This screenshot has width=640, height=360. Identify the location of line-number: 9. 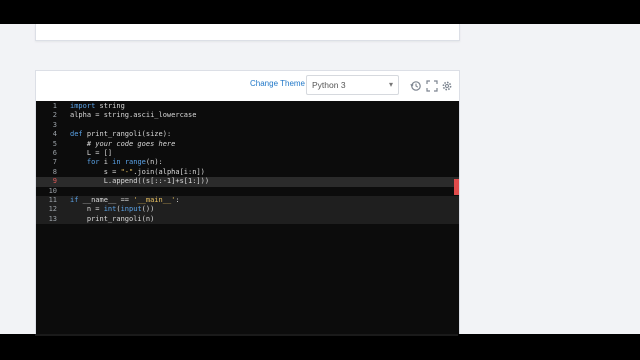
(54, 181).